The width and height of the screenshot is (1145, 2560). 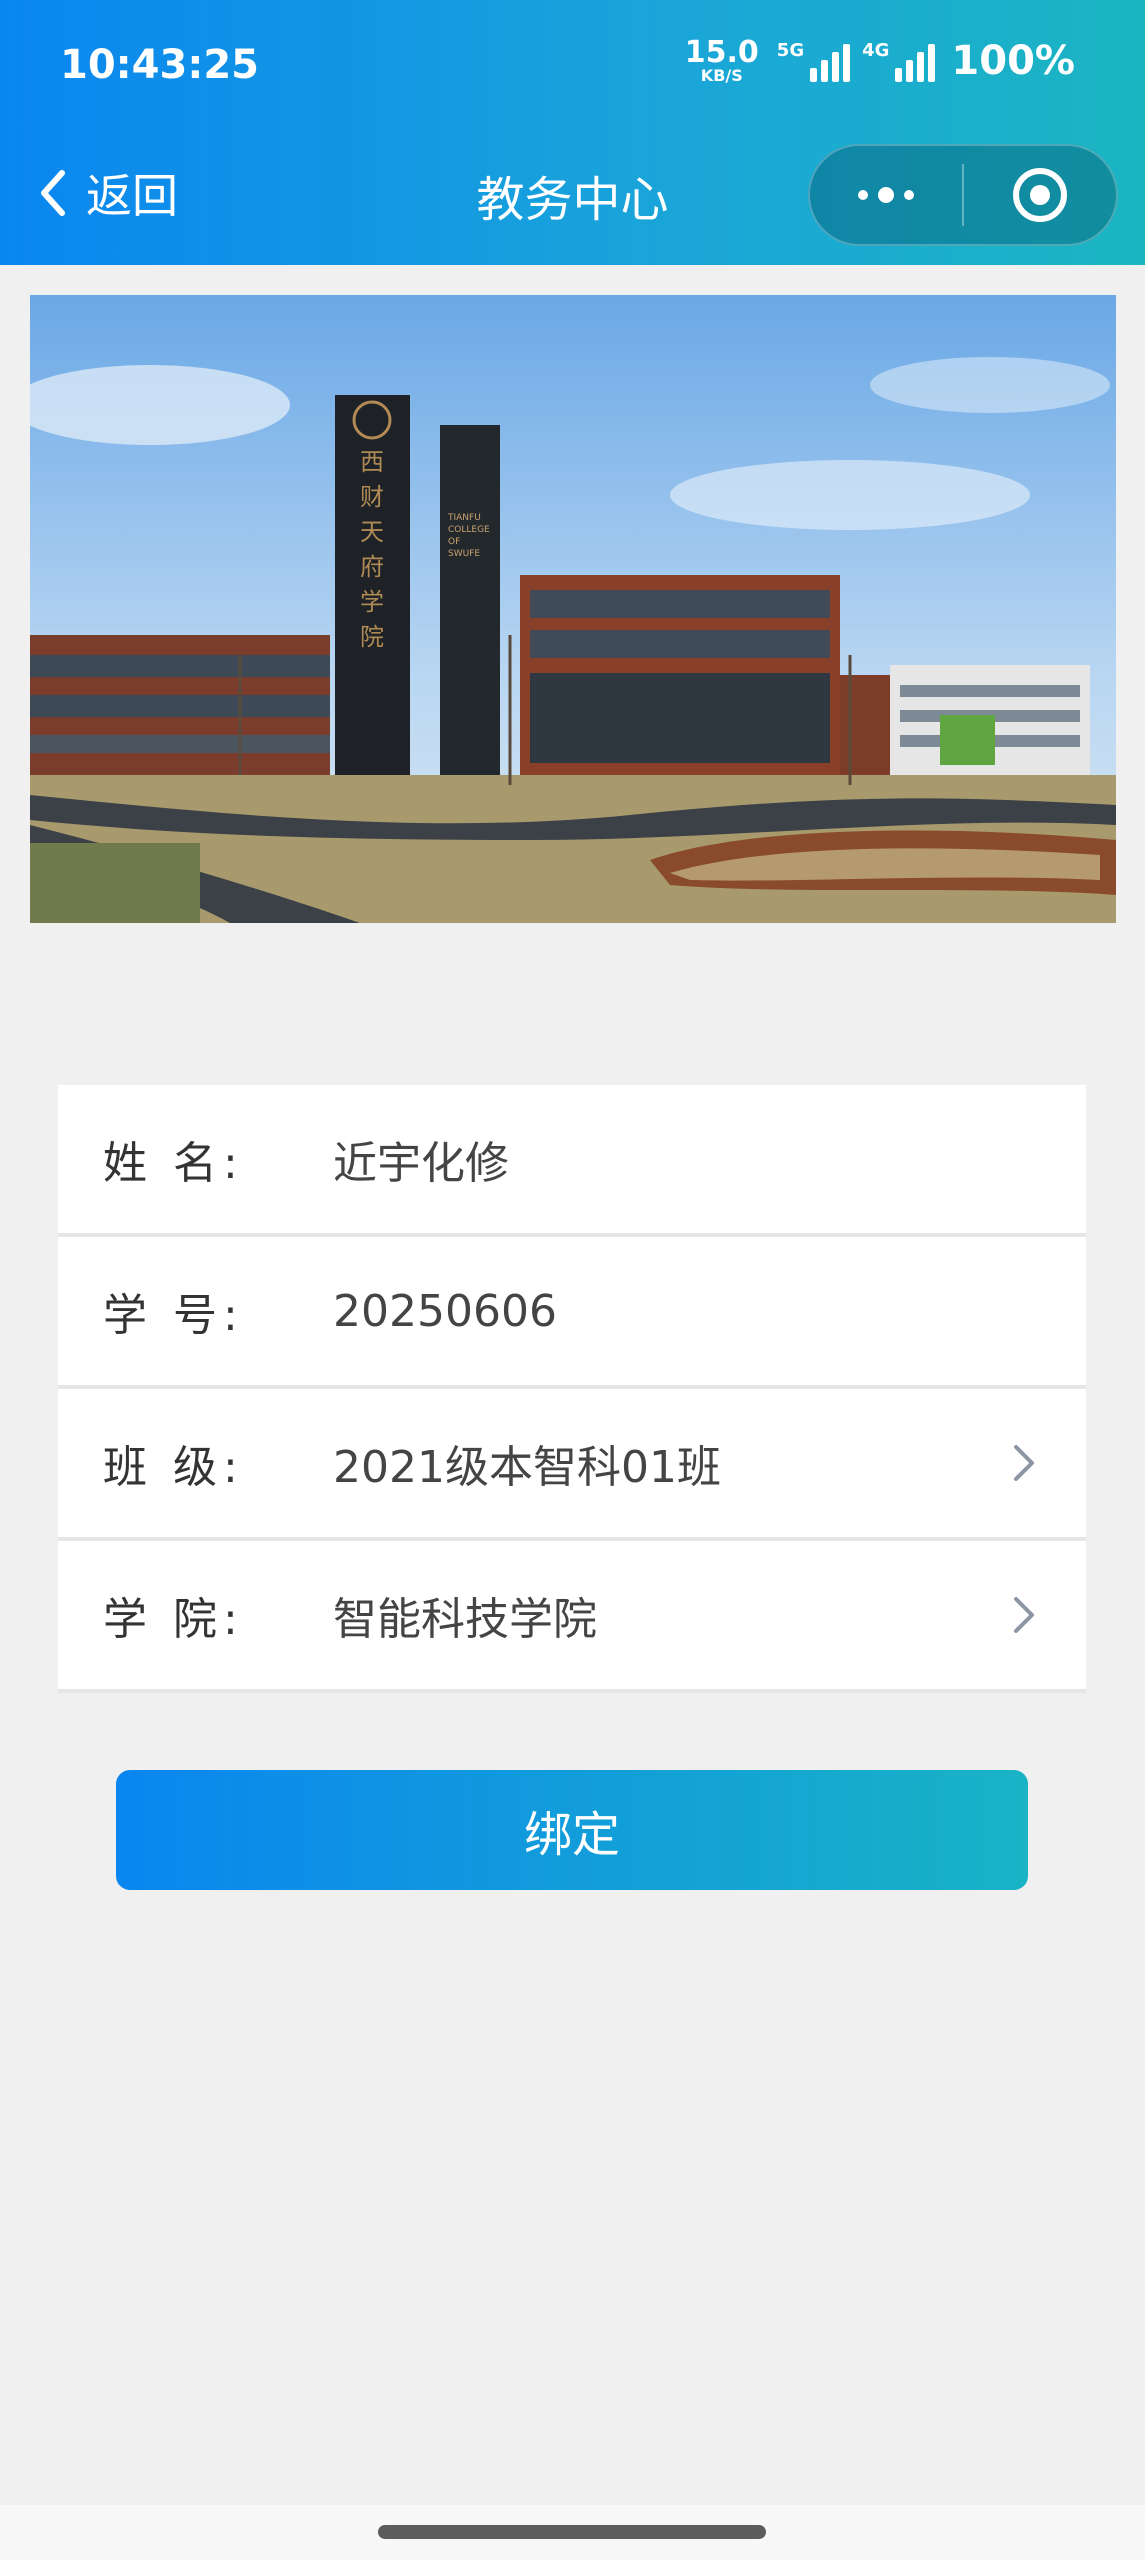 I want to click on more-dots-icon, so click(x=886, y=195).